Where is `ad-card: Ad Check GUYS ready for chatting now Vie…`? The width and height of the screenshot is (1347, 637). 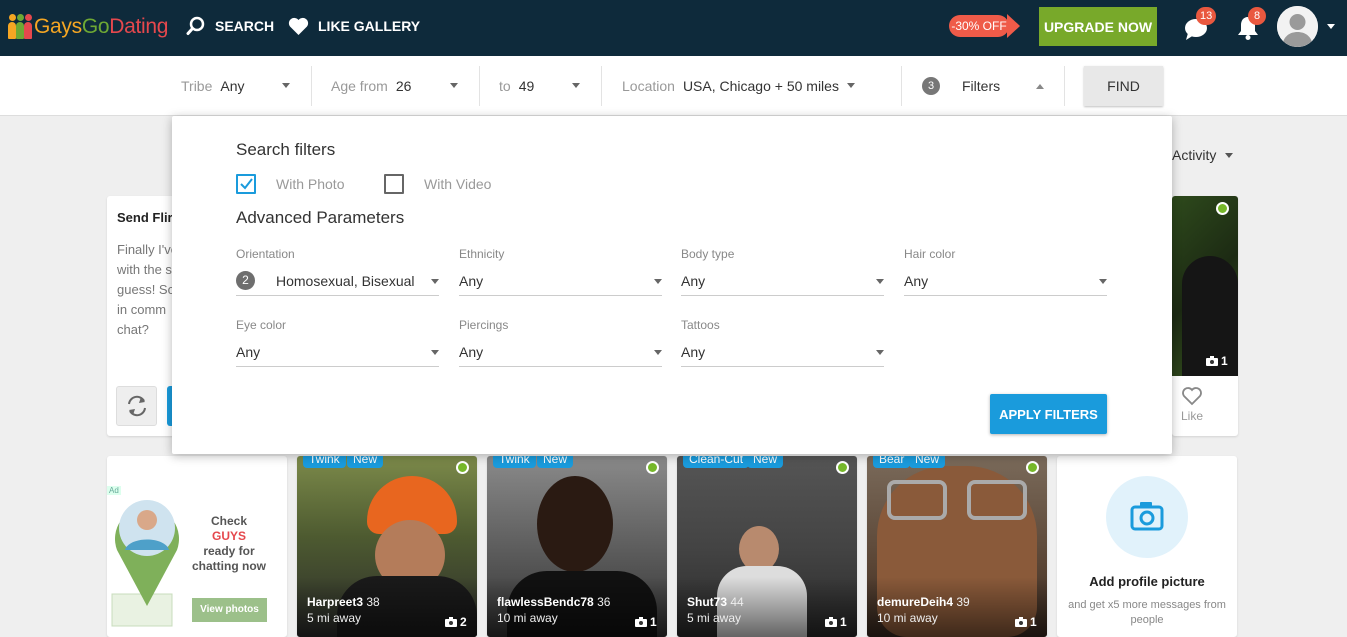 ad-card: Ad Check GUYS ready for chatting now Vie… is located at coordinates (197, 546).